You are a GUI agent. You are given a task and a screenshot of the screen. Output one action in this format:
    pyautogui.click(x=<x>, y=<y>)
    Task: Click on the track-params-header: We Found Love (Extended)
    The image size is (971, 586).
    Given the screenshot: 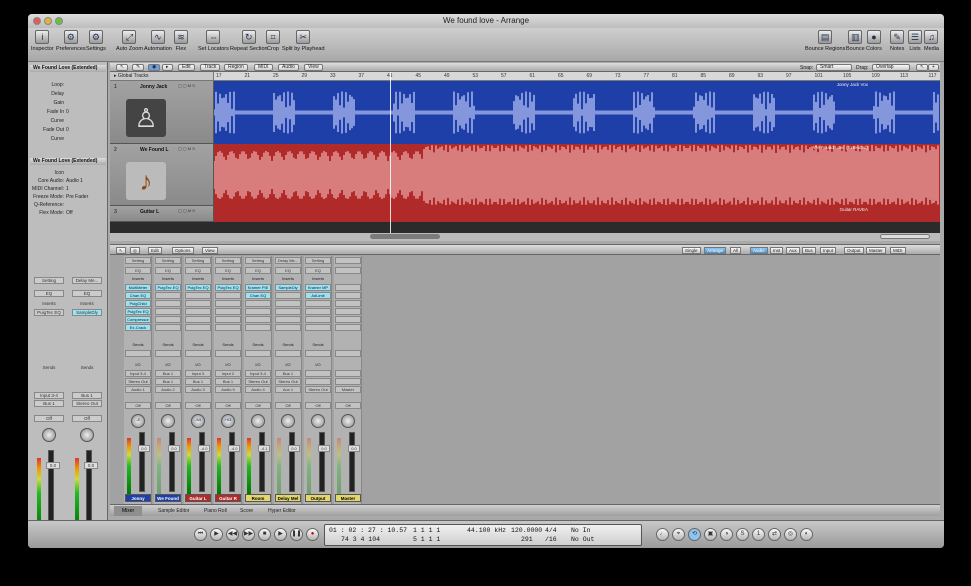 What is the action you would take?
    pyautogui.click(x=68, y=161)
    